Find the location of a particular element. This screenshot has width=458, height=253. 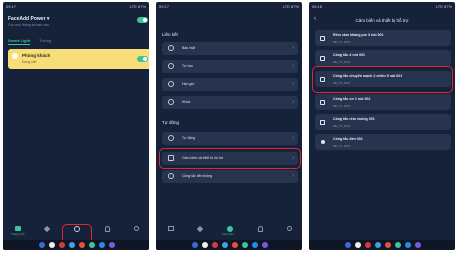

square-switch-icon is located at coordinates (322, 58).